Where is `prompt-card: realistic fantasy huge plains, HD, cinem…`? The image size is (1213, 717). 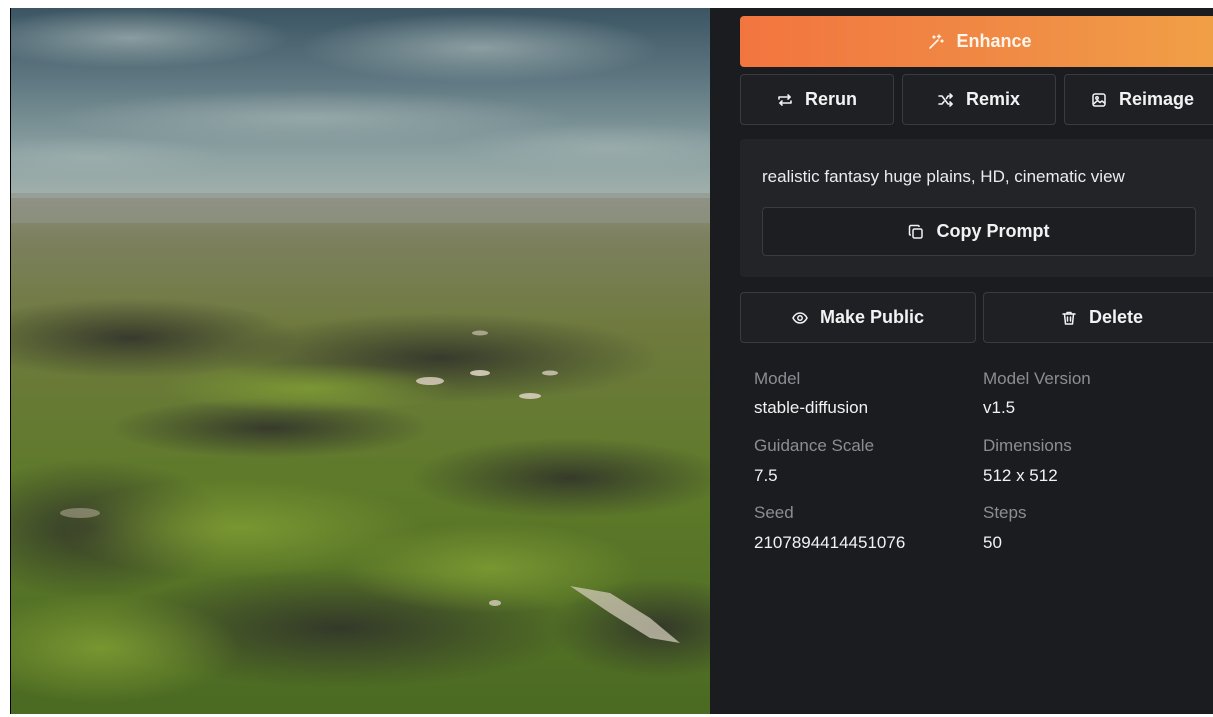 prompt-card: realistic fantasy huge plains, HD, cinem… is located at coordinates (976, 208).